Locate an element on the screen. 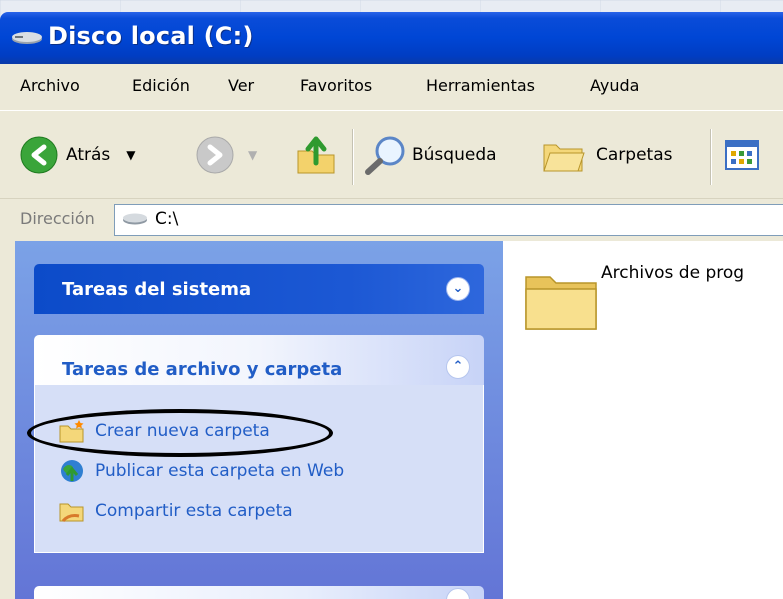  file-folder-tasks-header: Tareas de archivo y carpeta ⌃ is located at coordinates (259, 360).